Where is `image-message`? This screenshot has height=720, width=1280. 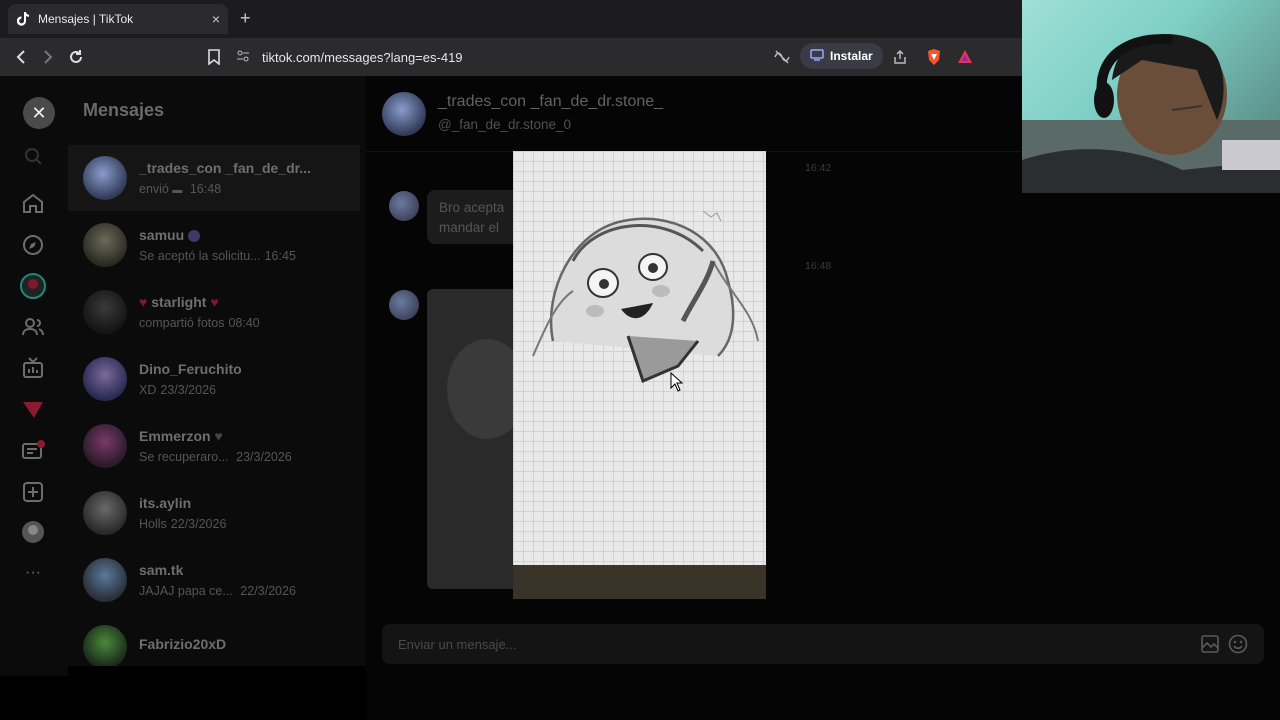 image-message is located at coordinates (477, 439).